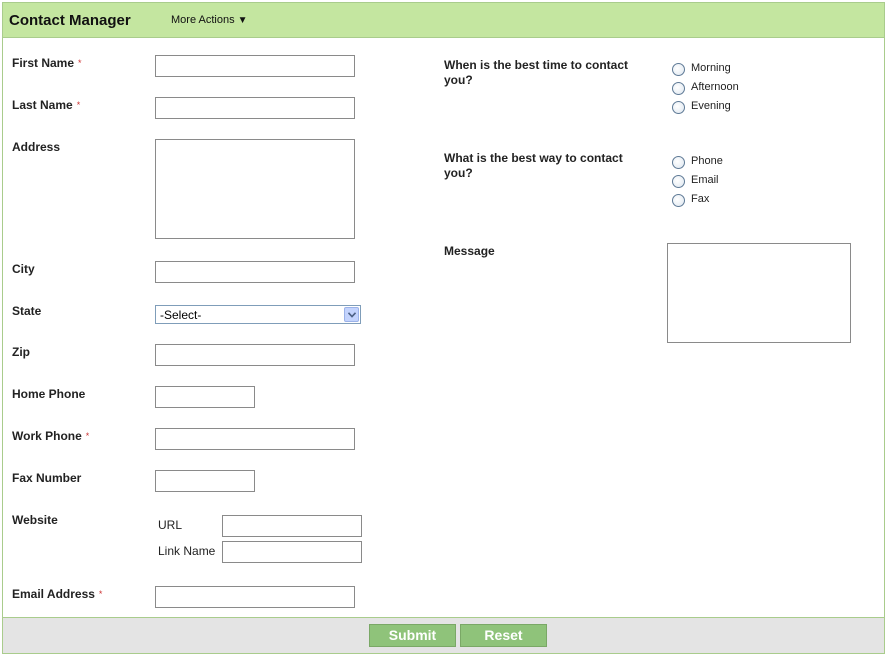 Image resolution: width=888 pixels, height=656 pixels. Describe the element at coordinates (700, 199) in the screenshot. I see `radio-label: Fax` at that location.